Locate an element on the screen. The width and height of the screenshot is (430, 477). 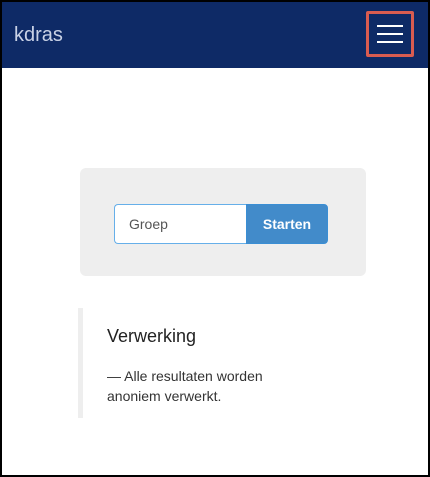
group-search-form: Starten is located at coordinates (221, 224).